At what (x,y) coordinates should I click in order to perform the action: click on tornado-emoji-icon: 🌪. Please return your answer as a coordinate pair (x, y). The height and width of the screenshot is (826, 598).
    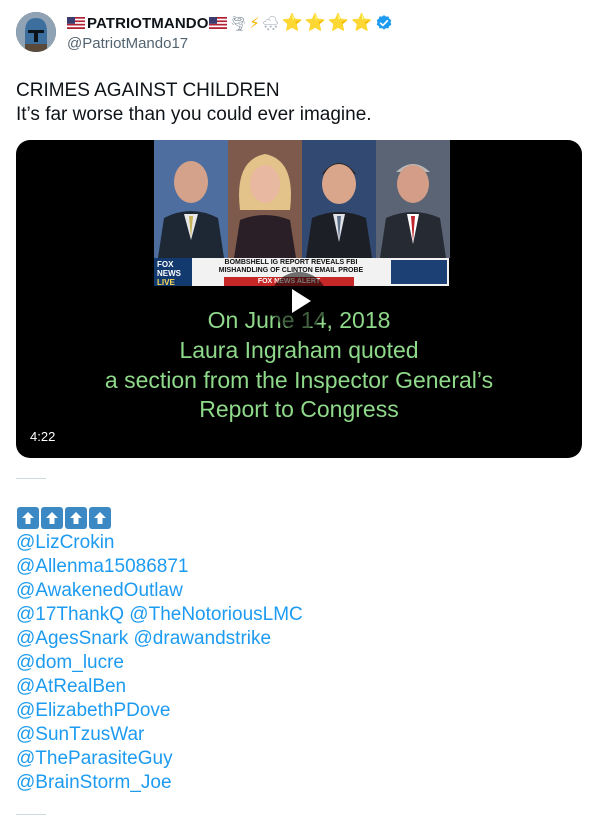
    Looking at the image, I should click on (238, 22).